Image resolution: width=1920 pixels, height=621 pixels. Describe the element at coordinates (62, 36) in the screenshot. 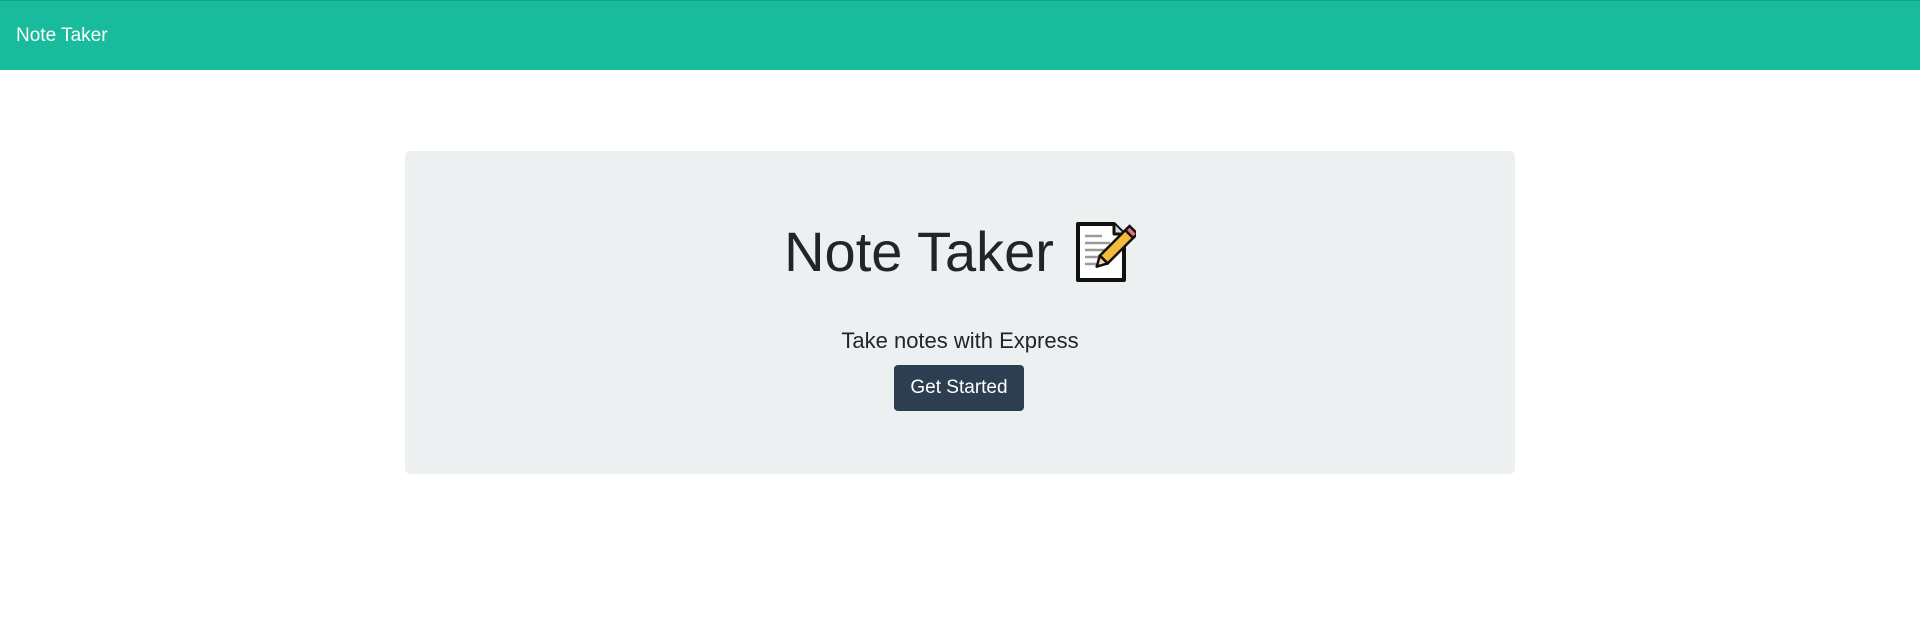

I see `navbar-brand-link: Note Taker` at that location.